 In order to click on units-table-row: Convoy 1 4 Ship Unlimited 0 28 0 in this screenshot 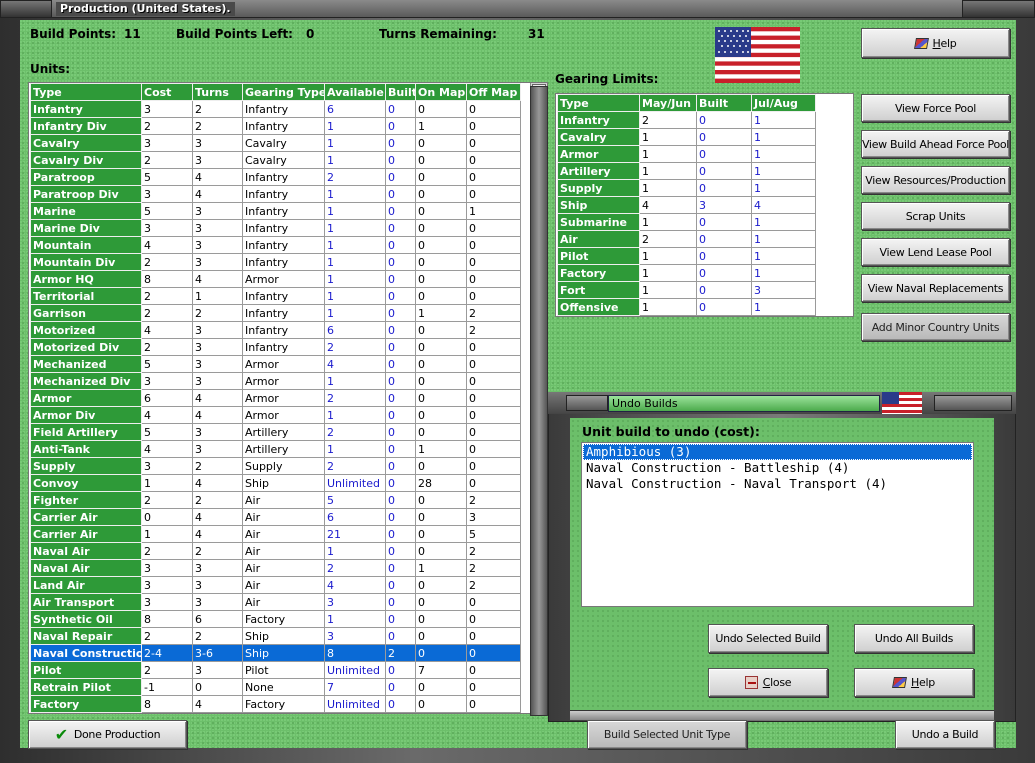, I will do `click(275, 483)`.